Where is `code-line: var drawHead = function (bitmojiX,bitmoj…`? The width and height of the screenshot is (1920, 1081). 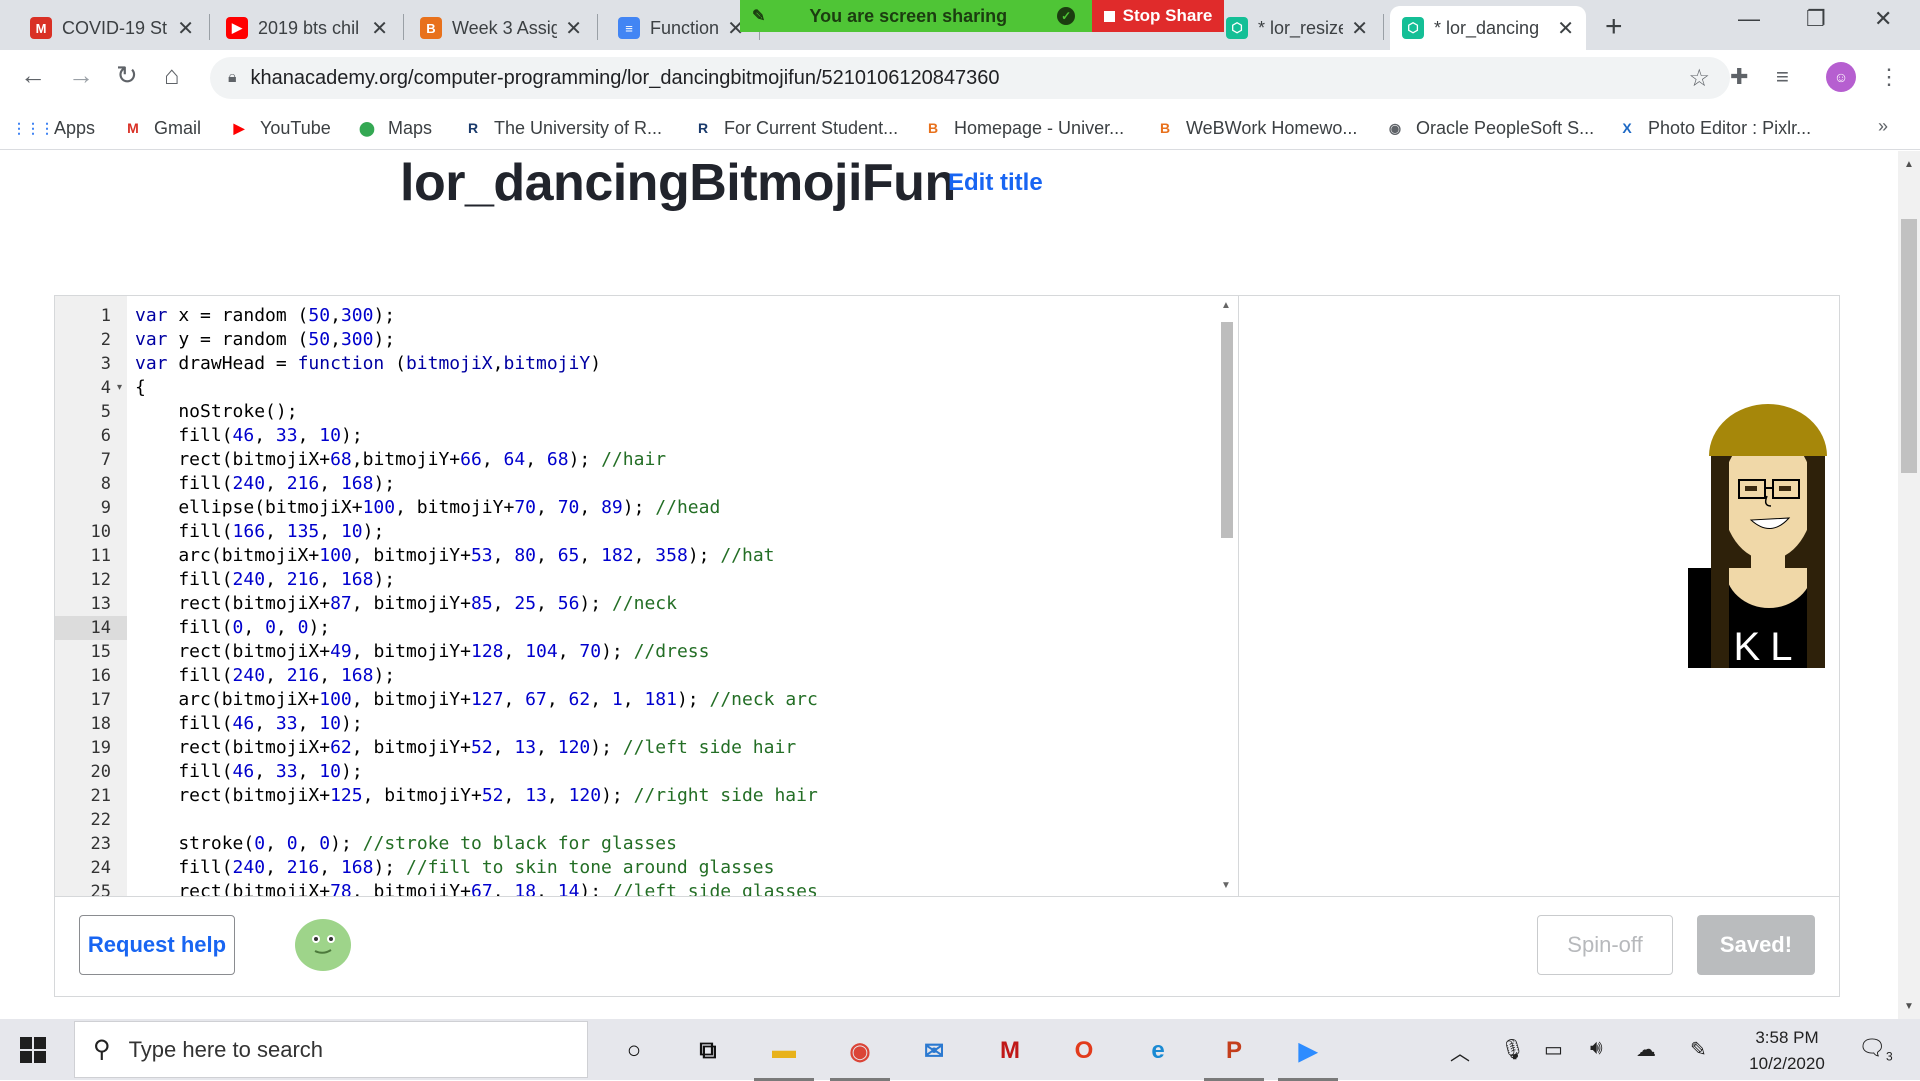 code-line: var drawHead = function (bitmojiX,bitmoj… is located at coordinates (368, 364).